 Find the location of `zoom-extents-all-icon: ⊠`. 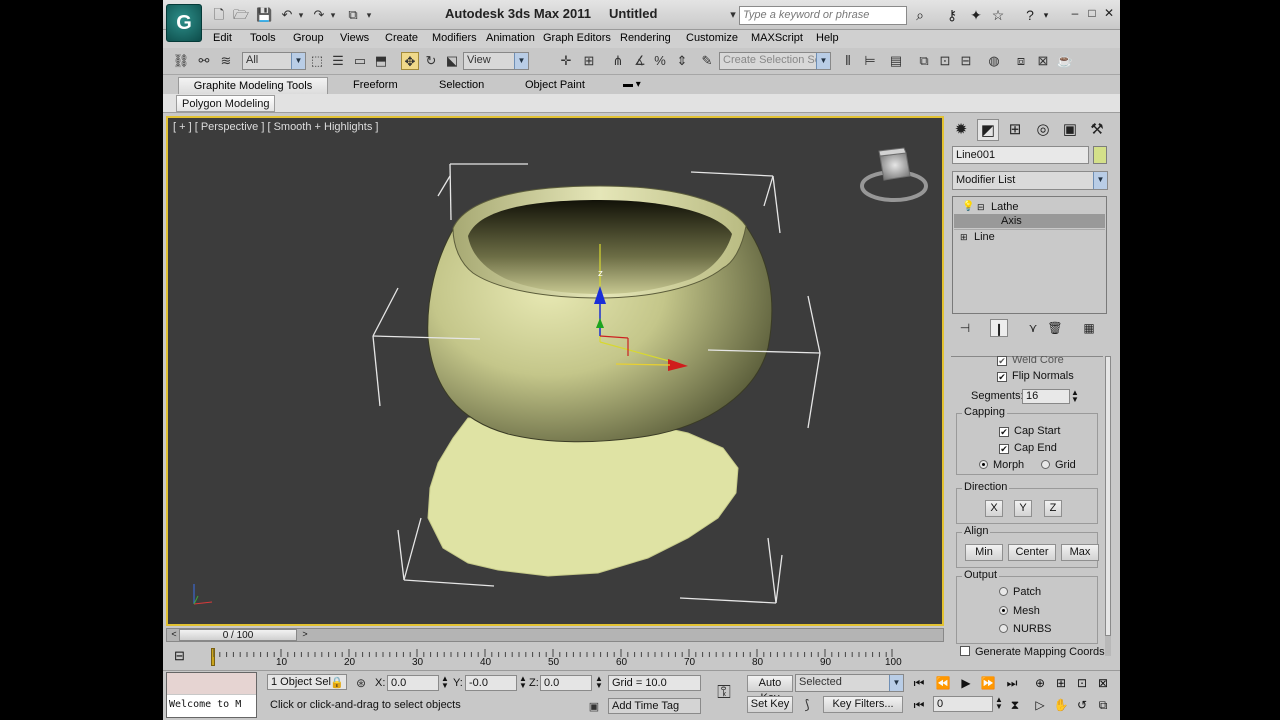

zoom-extents-all-icon: ⊠ is located at coordinates (1103, 683).